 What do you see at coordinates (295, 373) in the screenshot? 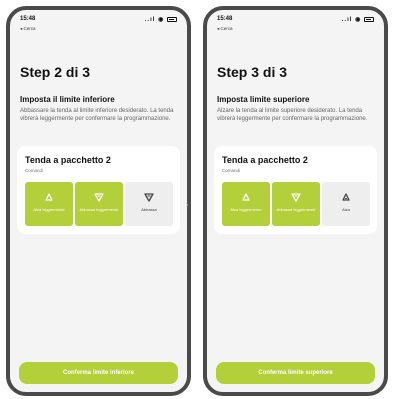
I see `confirm-upper-limit-button: Conferma limite superiore` at bounding box center [295, 373].